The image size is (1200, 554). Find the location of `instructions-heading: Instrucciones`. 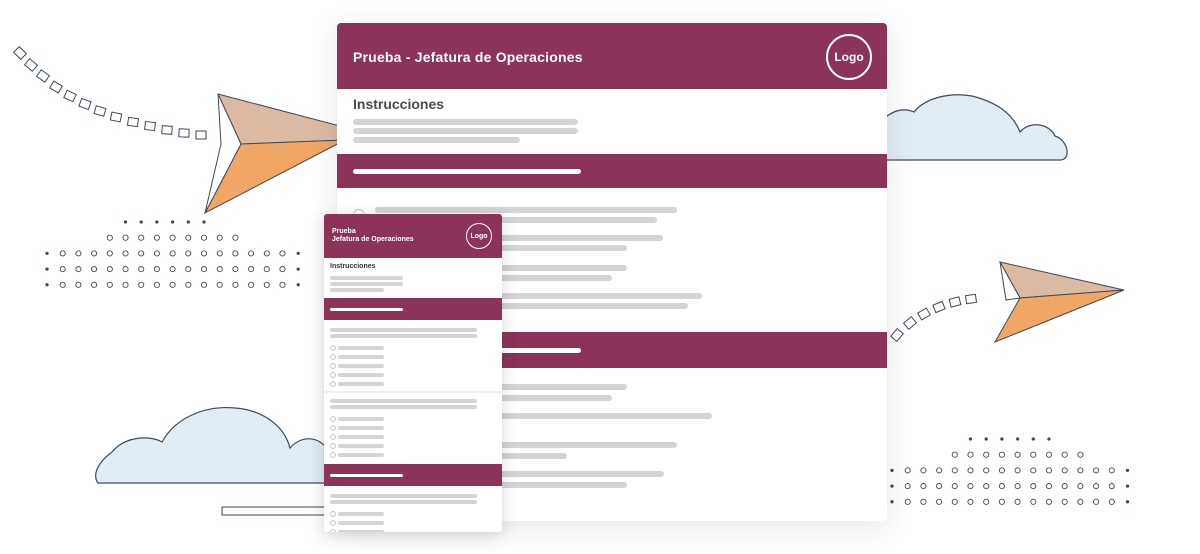

instructions-heading: Instrucciones is located at coordinates (399, 104).